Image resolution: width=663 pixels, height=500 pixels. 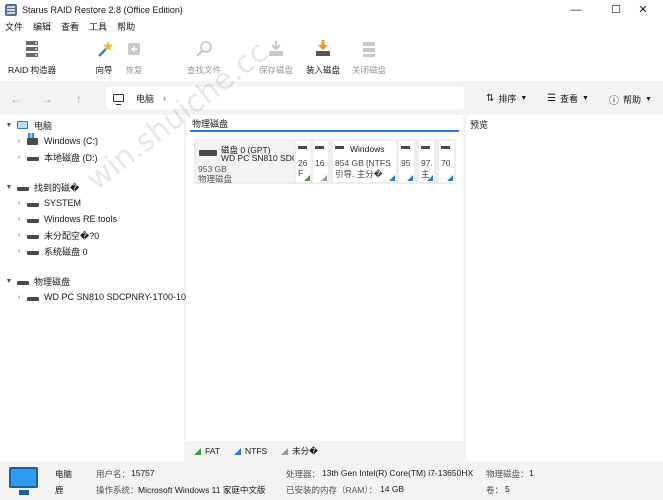 I want to click on tree-item-system: › SYSTEM, so click(x=47, y=203).